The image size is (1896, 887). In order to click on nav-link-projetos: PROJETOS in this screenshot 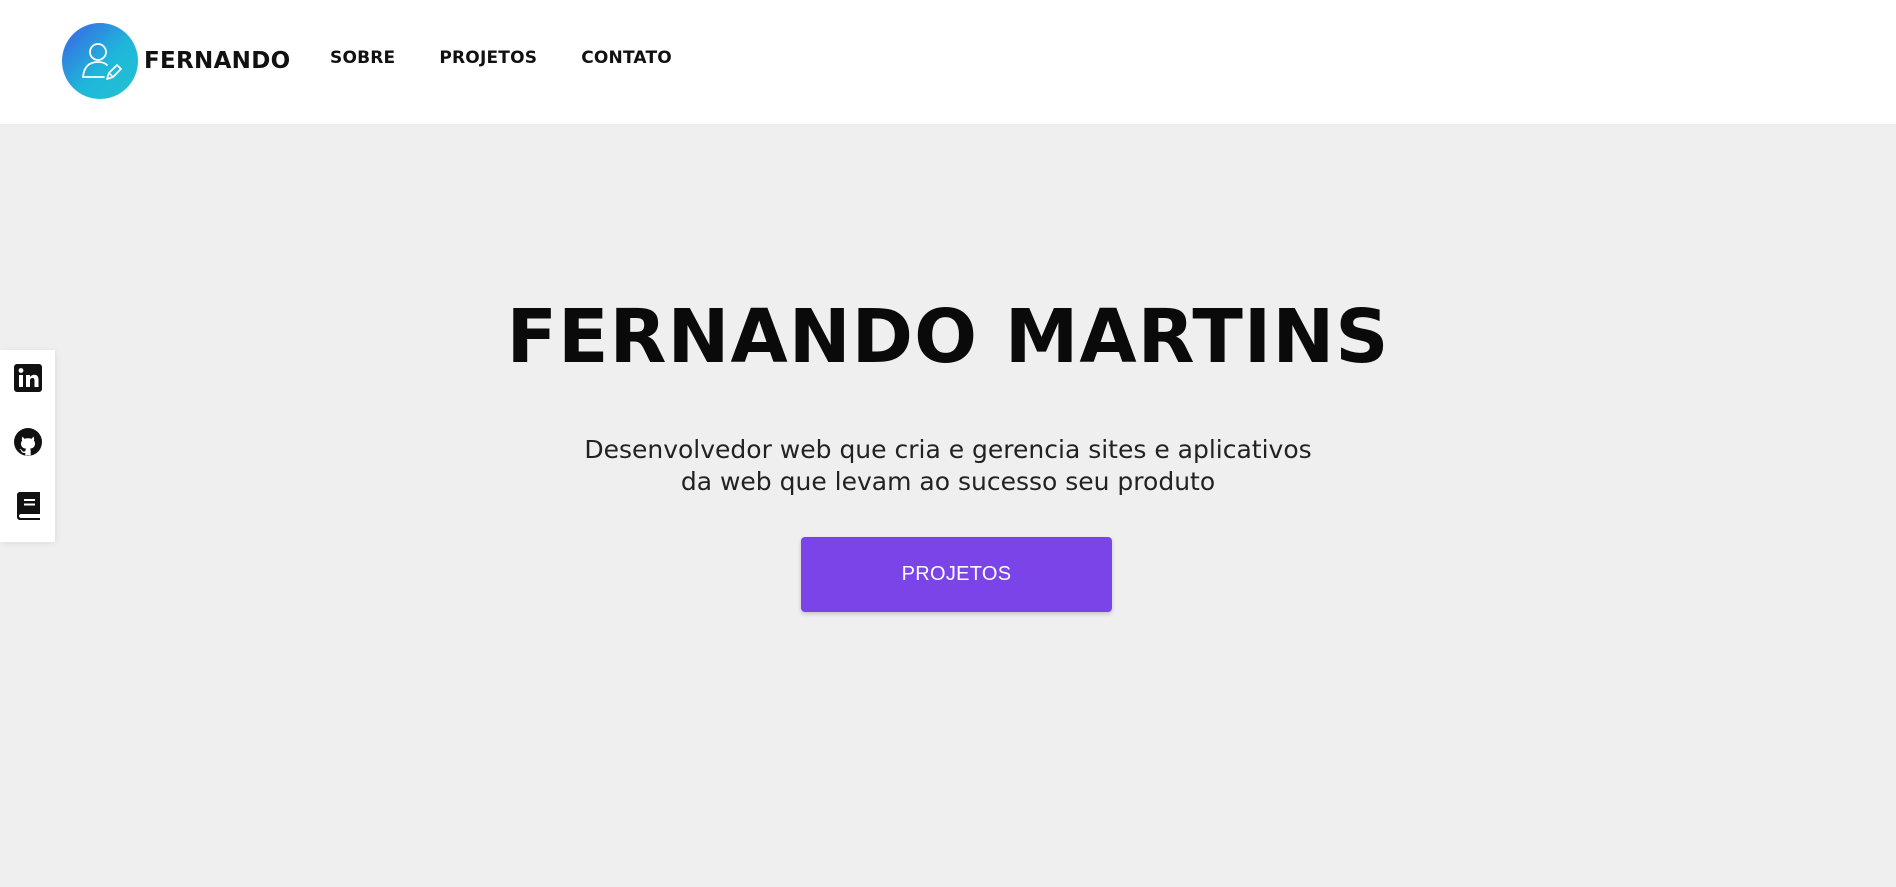, I will do `click(488, 58)`.